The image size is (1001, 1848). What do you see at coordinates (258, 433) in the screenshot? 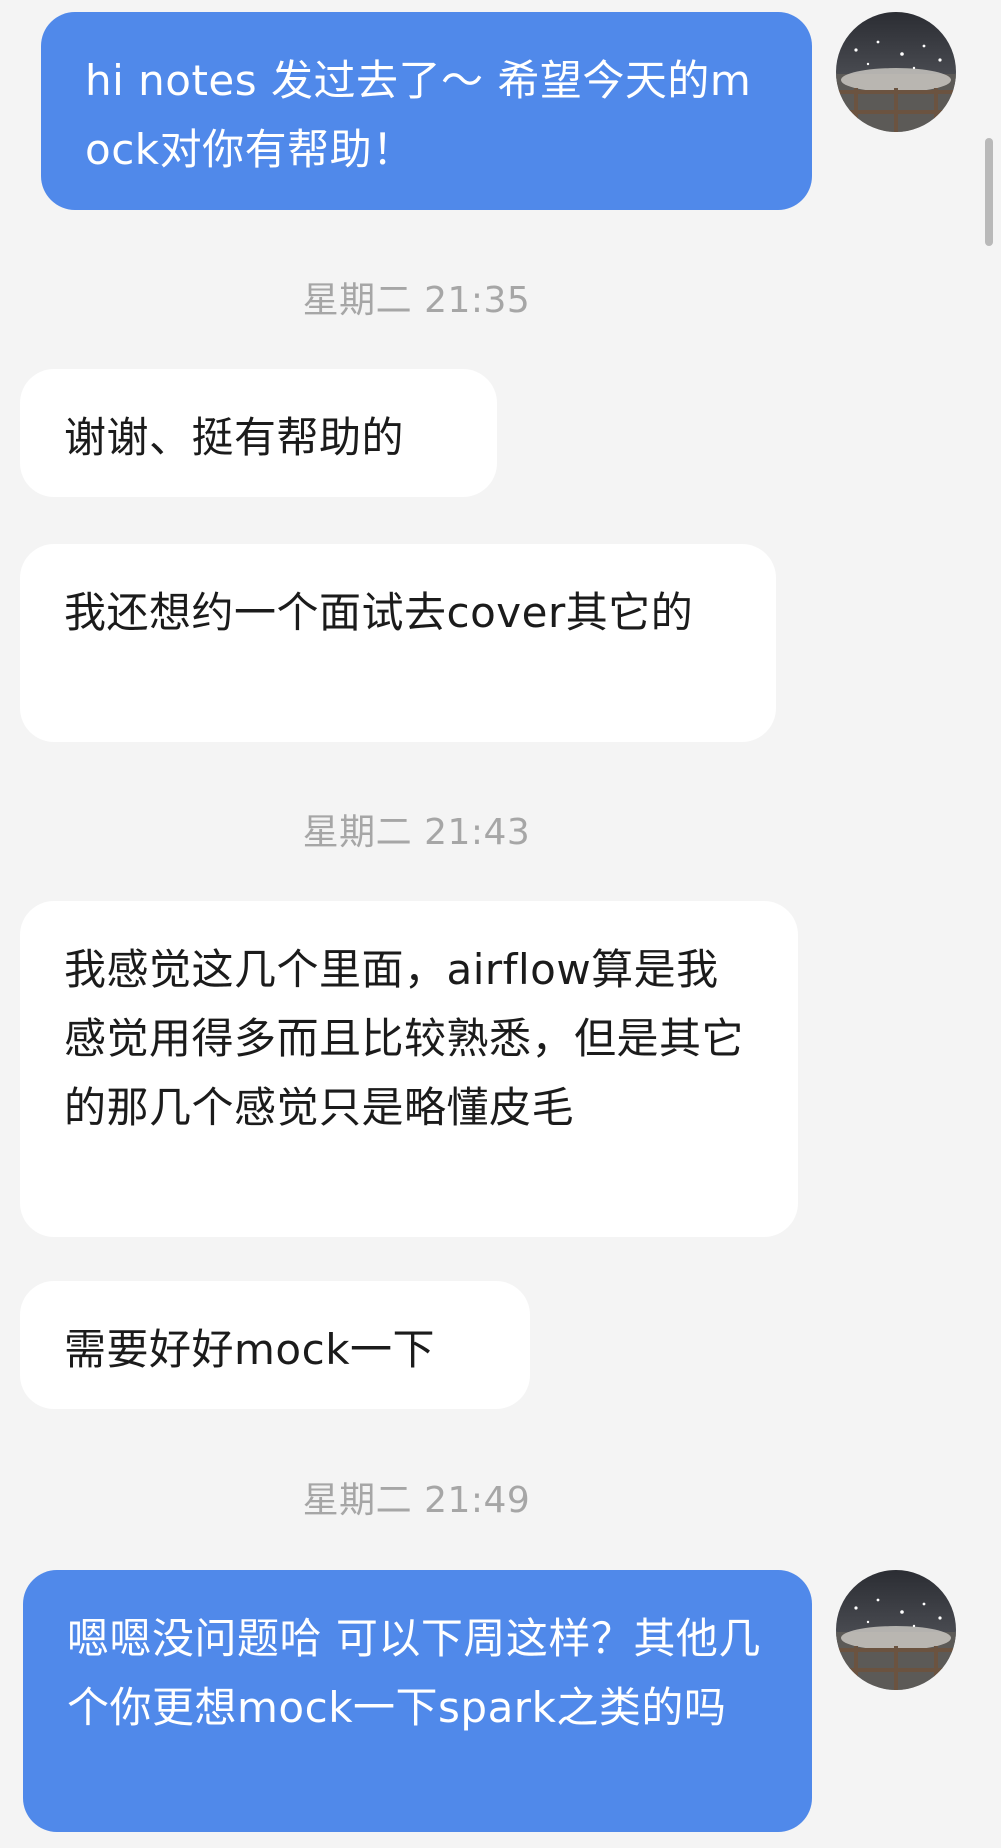
I see `message-bubble-incoming: 谢谢、挺有帮助的` at bounding box center [258, 433].